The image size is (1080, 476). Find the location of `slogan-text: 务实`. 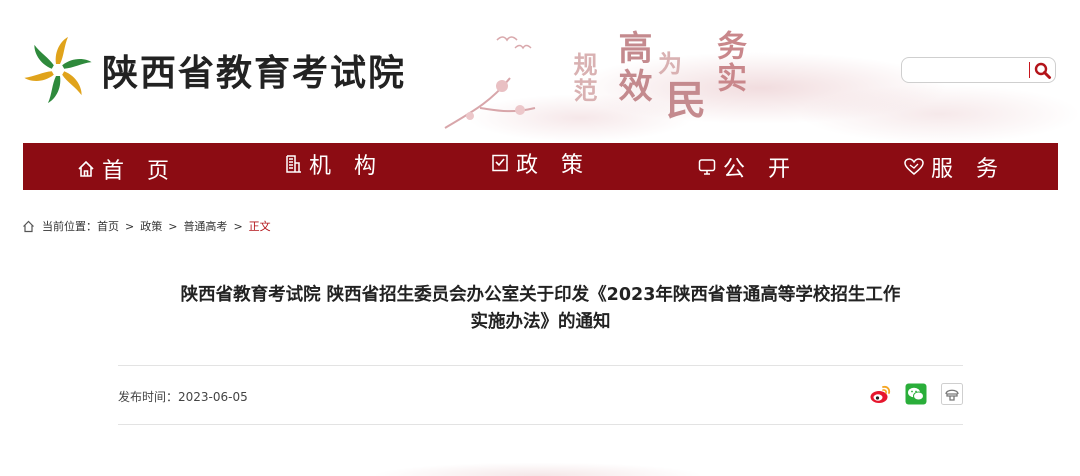

slogan-text: 务实 is located at coordinates (728, 62).